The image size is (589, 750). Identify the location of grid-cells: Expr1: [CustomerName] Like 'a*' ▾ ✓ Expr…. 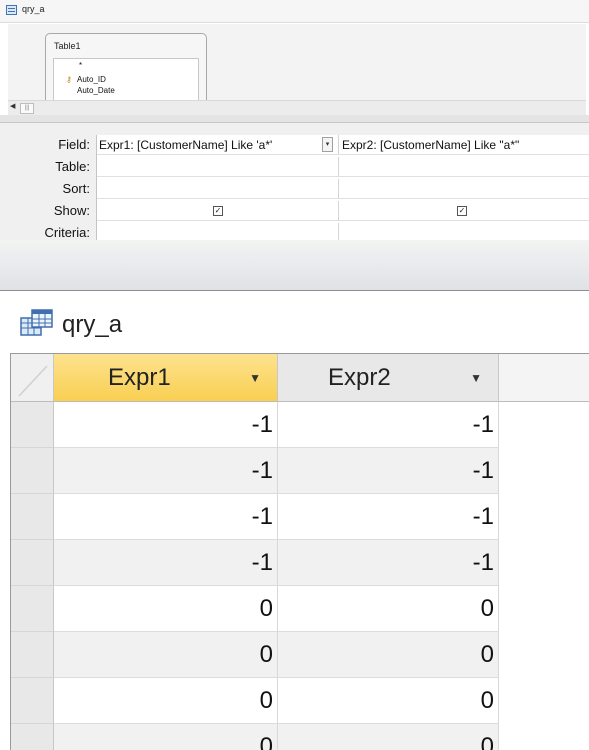
(342, 187).